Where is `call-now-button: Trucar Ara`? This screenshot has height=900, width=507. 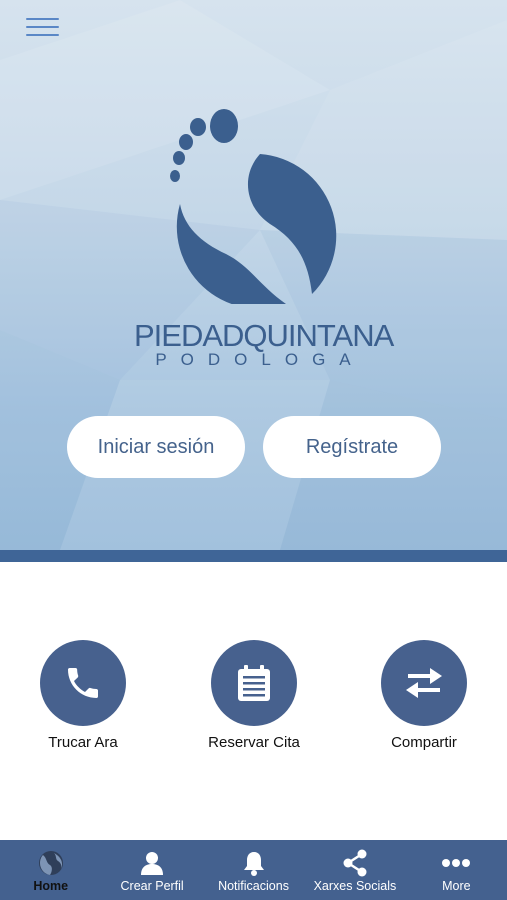
call-now-button: Trucar Ara is located at coordinates (83, 695).